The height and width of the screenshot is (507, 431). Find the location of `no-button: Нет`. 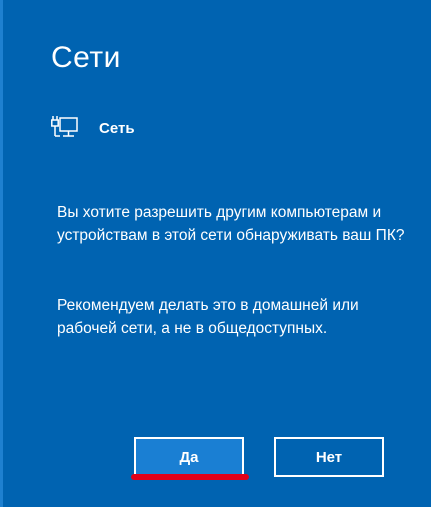

no-button: Нет is located at coordinates (329, 457).